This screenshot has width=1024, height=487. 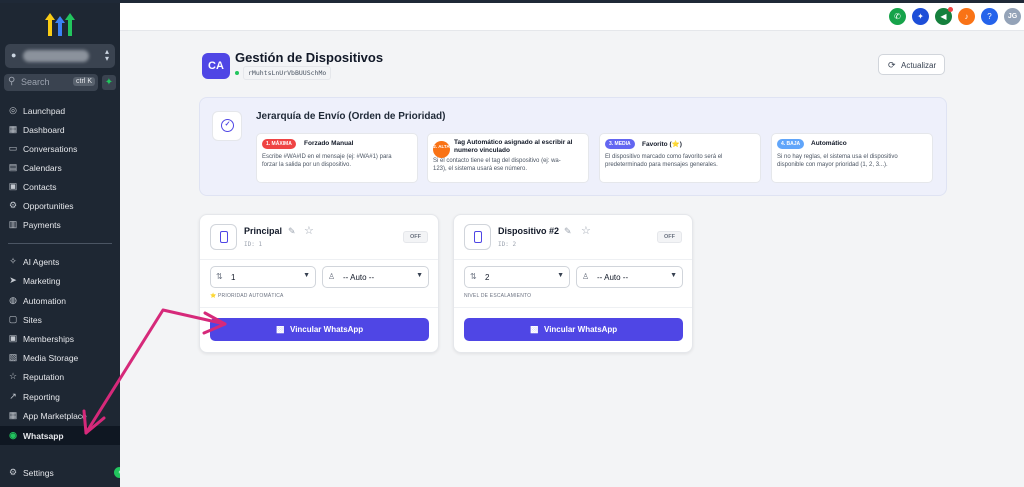 What do you see at coordinates (517, 277) in the screenshot?
I see `priority-select: ⇅ 2 ▼` at bounding box center [517, 277].